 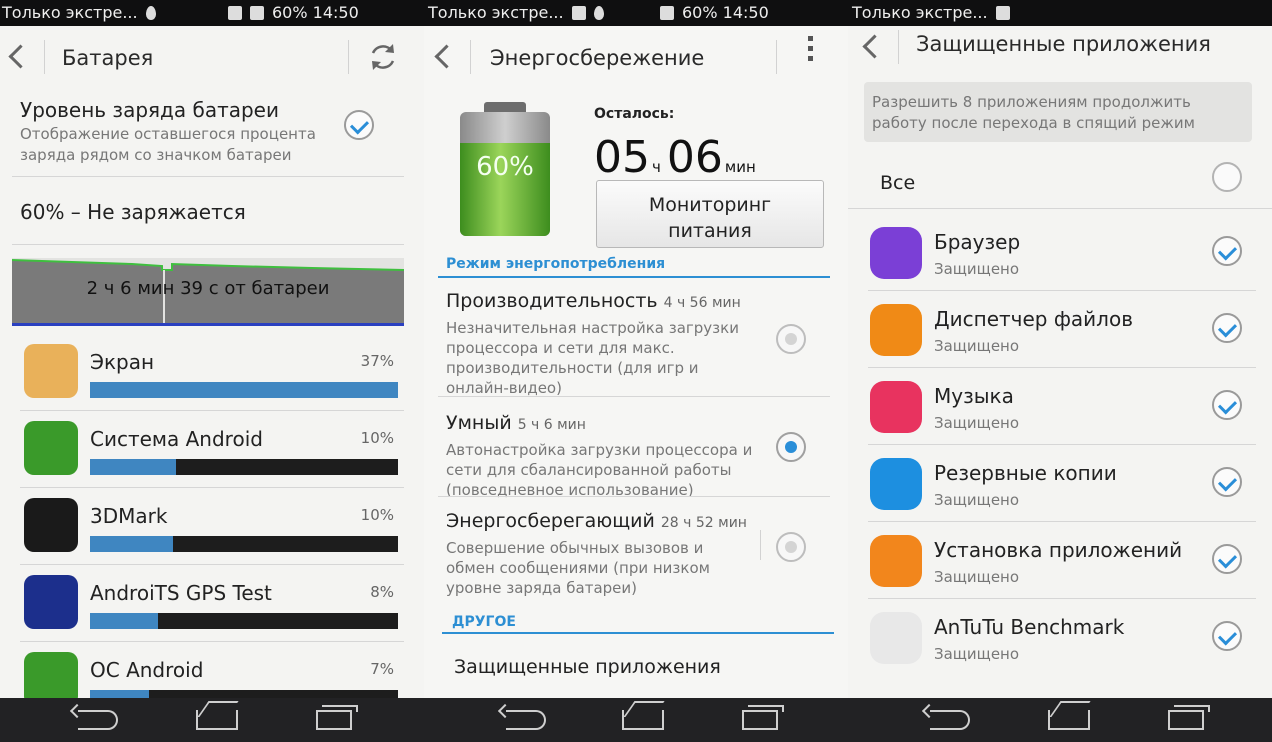 I want to click on app-usage-row: Система Android 10%, so click(x=212, y=449).